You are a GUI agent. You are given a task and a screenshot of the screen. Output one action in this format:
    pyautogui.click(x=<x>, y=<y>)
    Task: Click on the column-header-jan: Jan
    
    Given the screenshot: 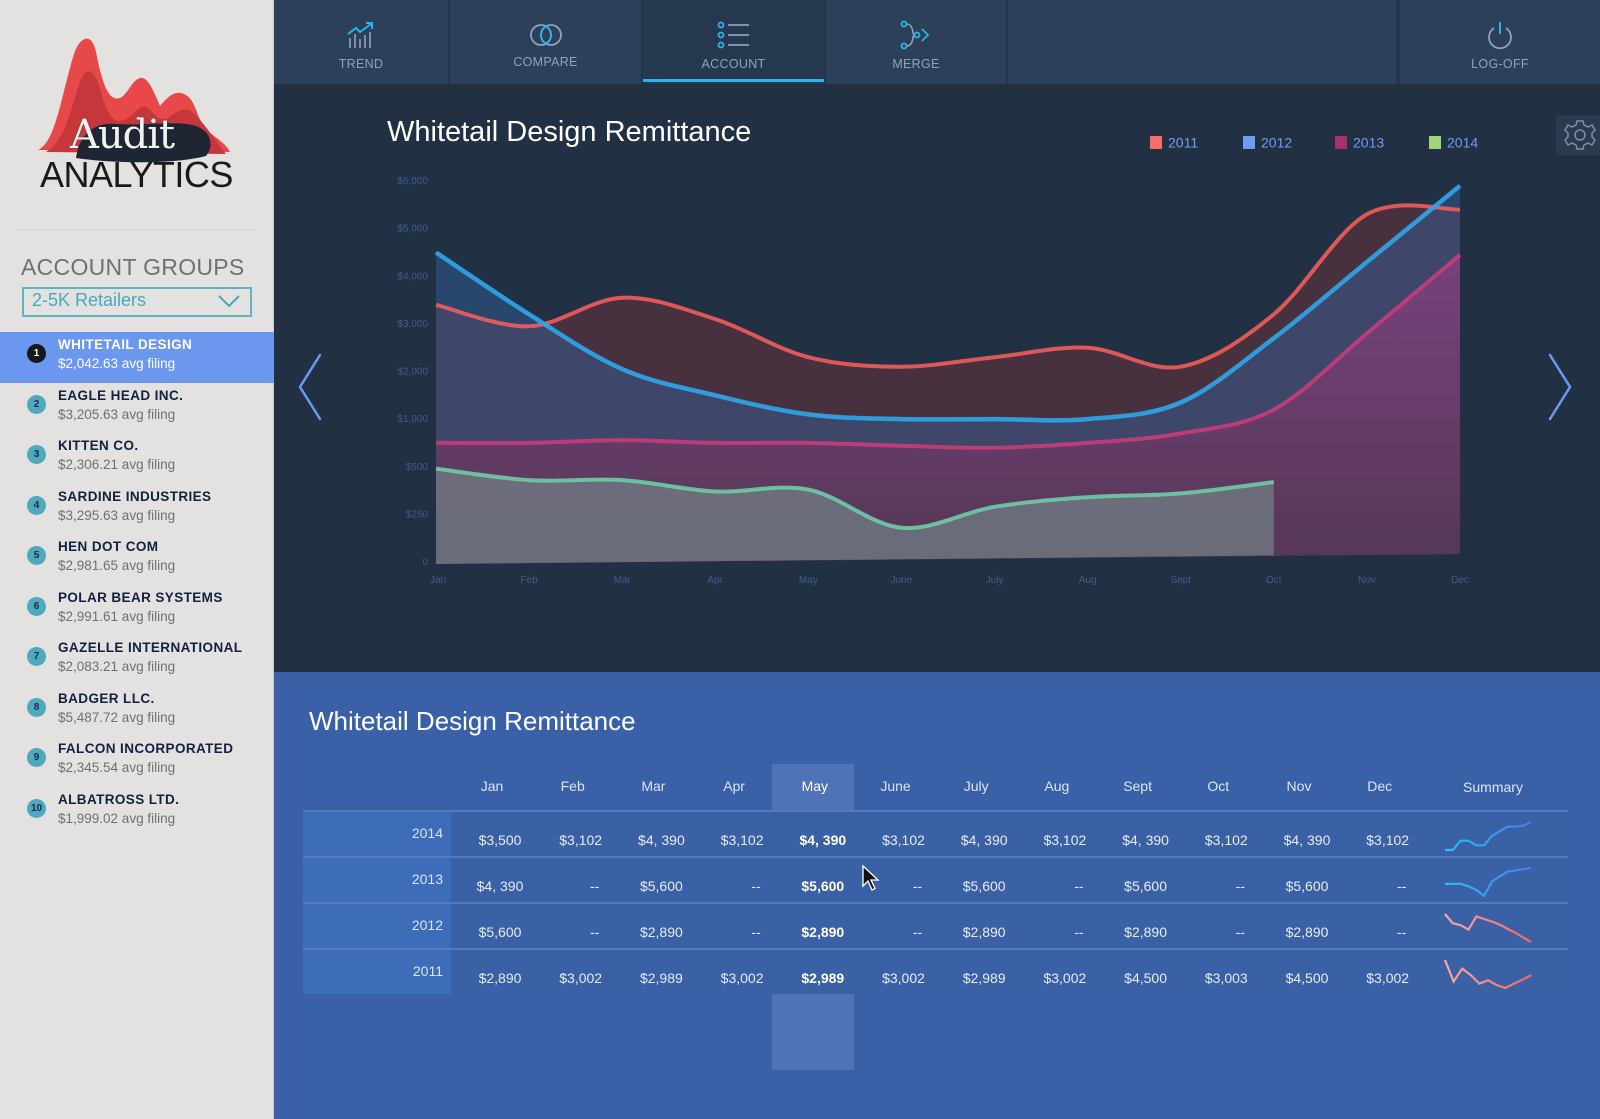 What is the action you would take?
    pyautogui.click(x=492, y=786)
    